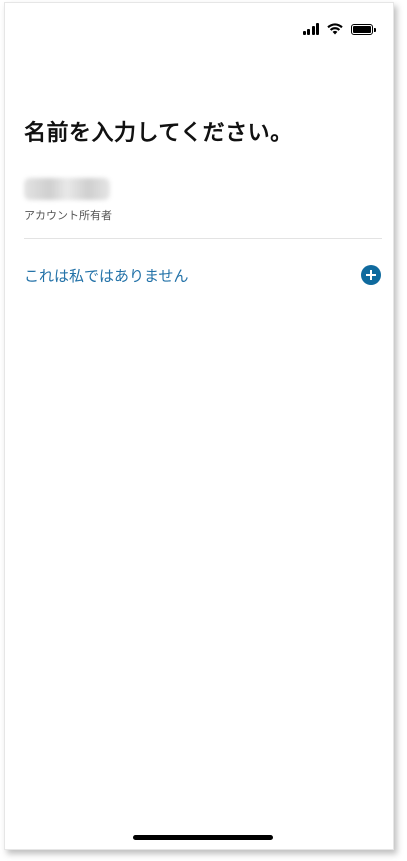 The width and height of the screenshot is (407, 861). I want to click on plus-circle-icon, so click(371, 275).